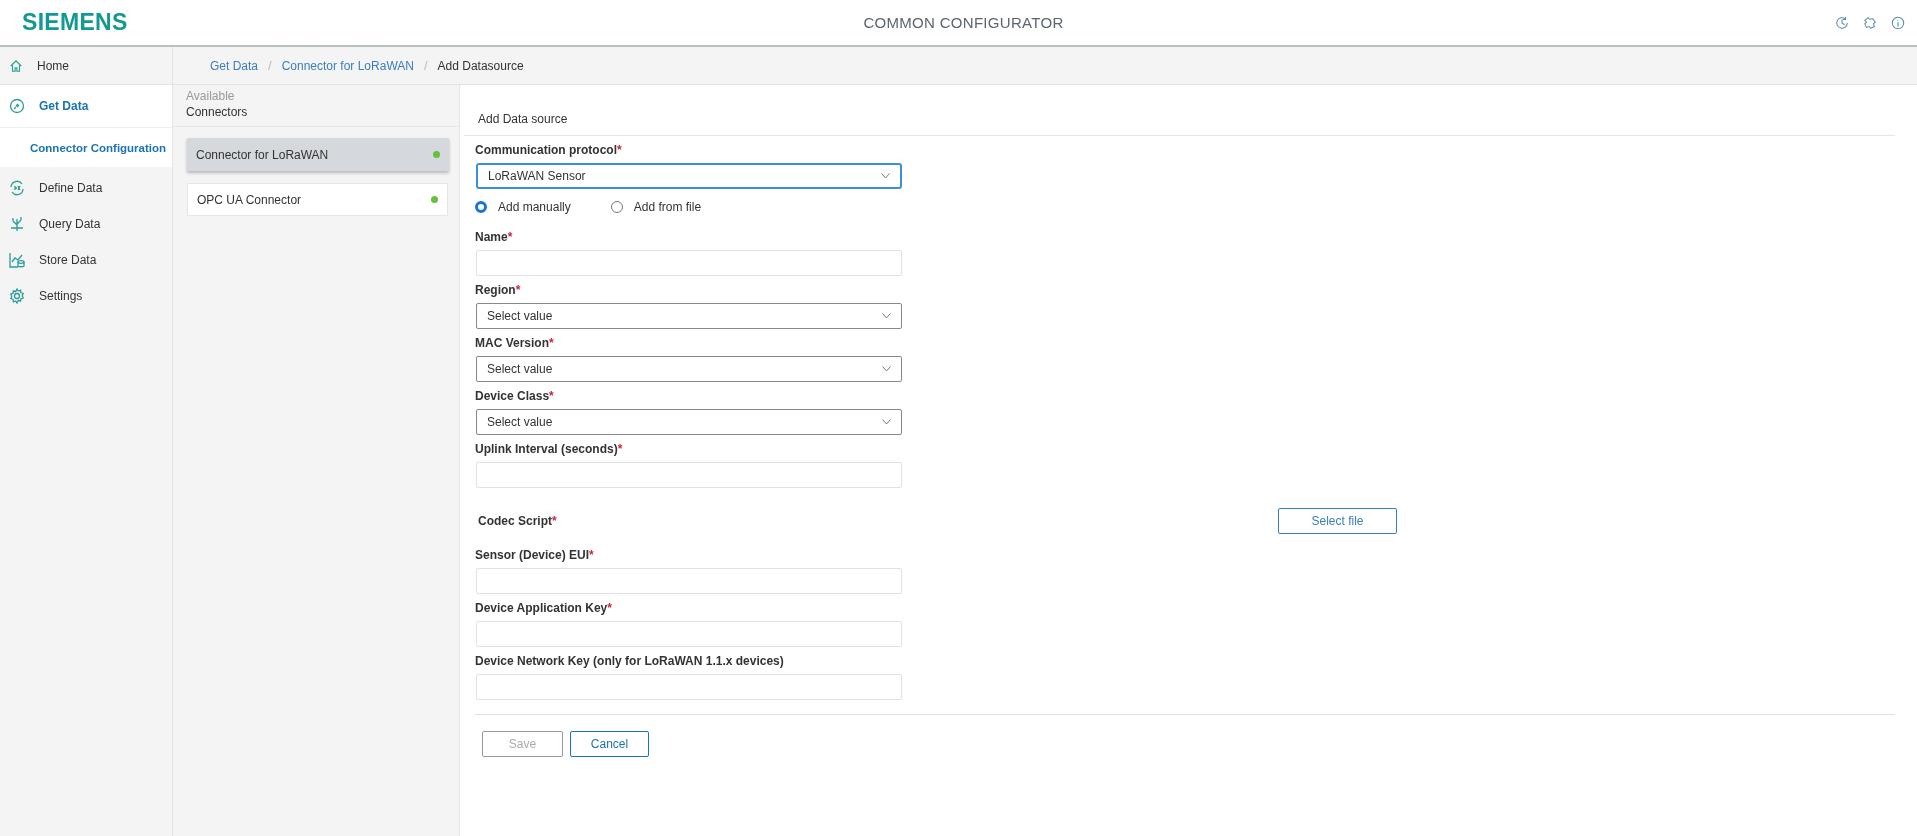  What do you see at coordinates (523, 207) in the screenshot?
I see `radio-option: Add manually` at bounding box center [523, 207].